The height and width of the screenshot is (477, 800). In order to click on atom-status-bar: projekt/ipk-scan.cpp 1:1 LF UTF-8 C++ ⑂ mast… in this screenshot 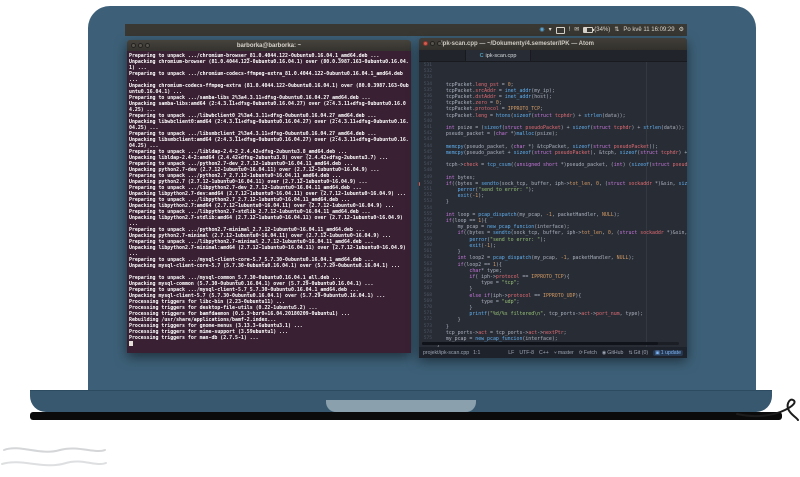, I will do `click(553, 352)`.